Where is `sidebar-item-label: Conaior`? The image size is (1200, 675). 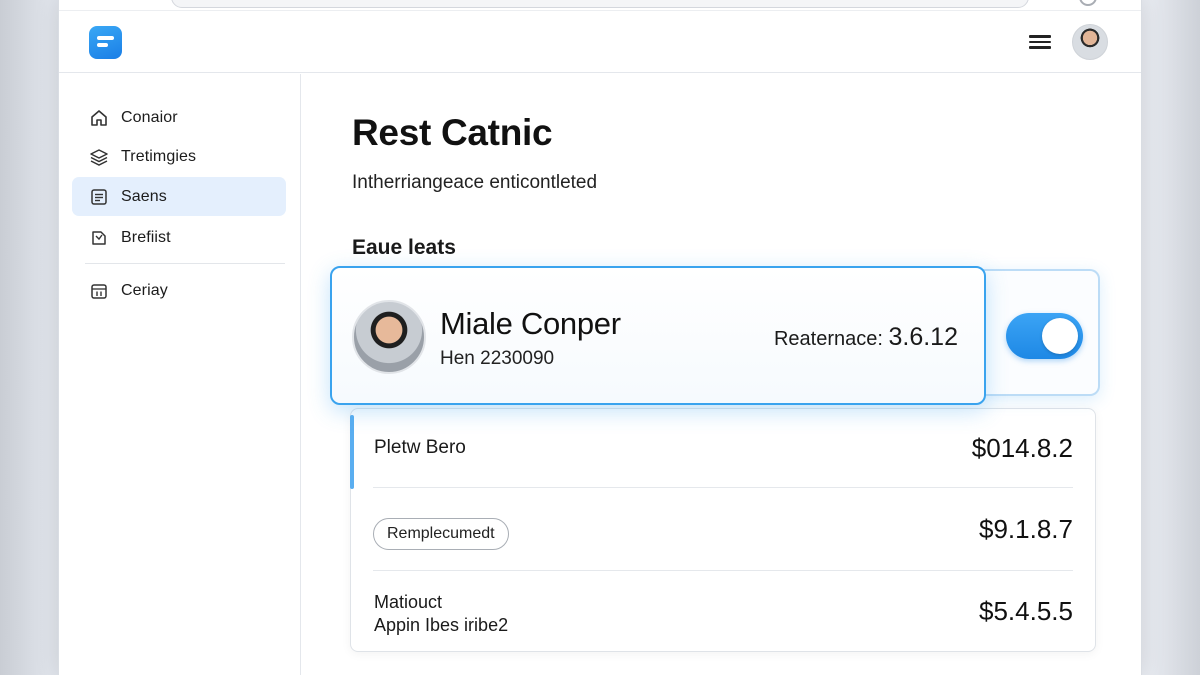 sidebar-item-label: Conaior is located at coordinates (149, 117).